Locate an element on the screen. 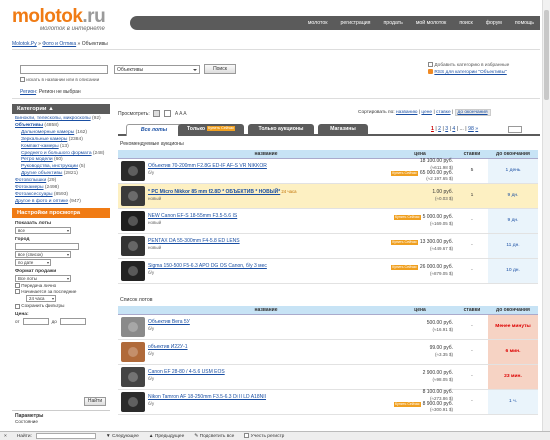 The image size is (550, 440). lot-title-link: объектив И22У-1 is located at coordinates (168, 347).